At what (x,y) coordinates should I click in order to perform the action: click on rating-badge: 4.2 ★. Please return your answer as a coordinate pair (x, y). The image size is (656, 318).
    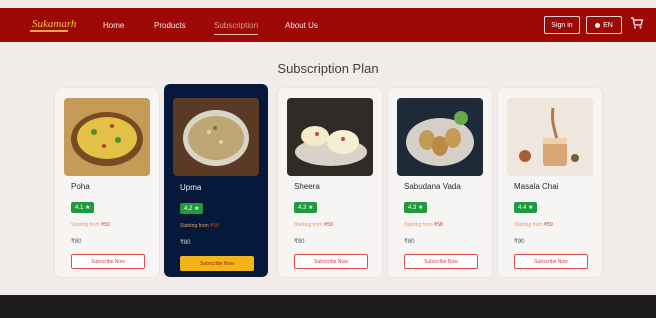
    Looking at the image, I should click on (192, 208).